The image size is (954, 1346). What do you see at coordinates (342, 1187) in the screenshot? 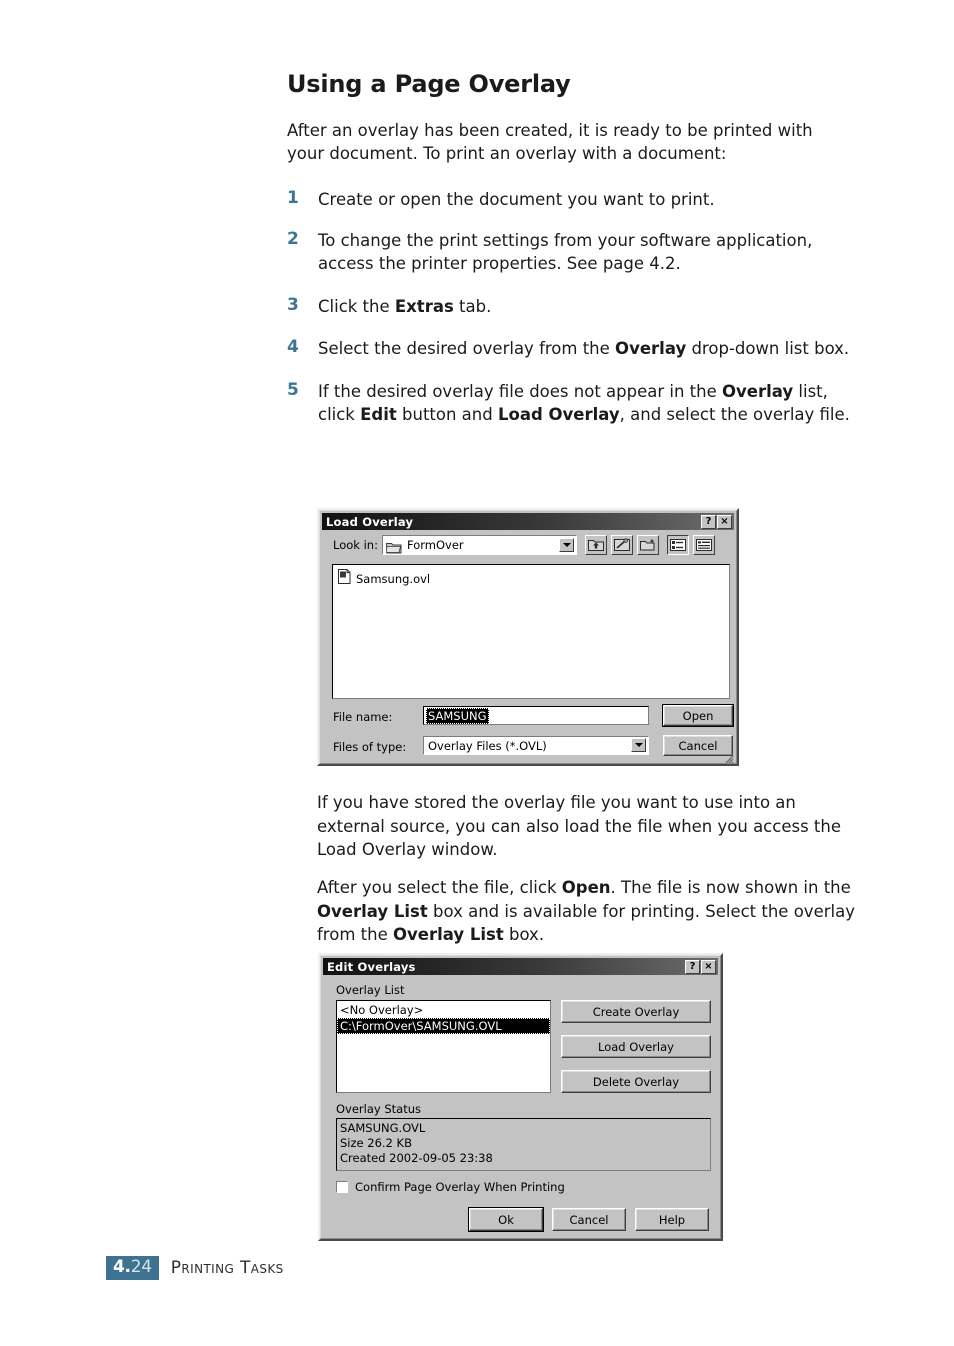
I see `checkbox-icon` at bounding box center [342, 1187].